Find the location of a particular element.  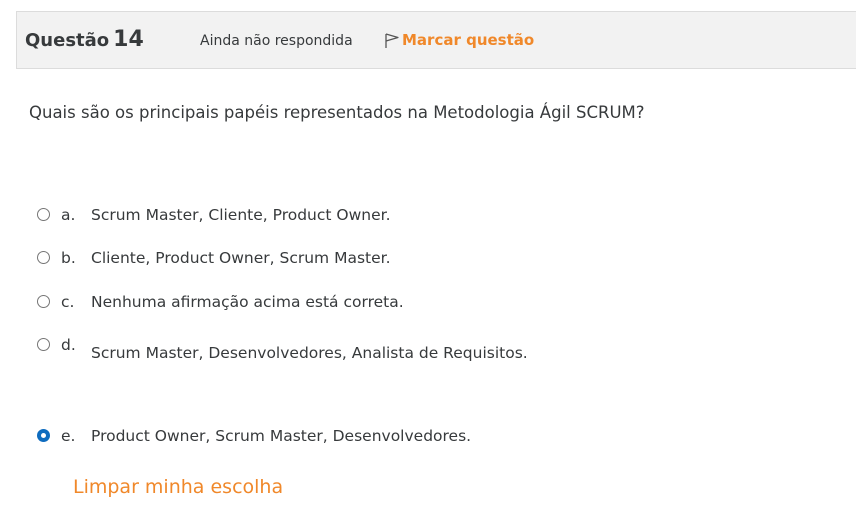

radio-option-e-selected is located at coordinates (43, 435).